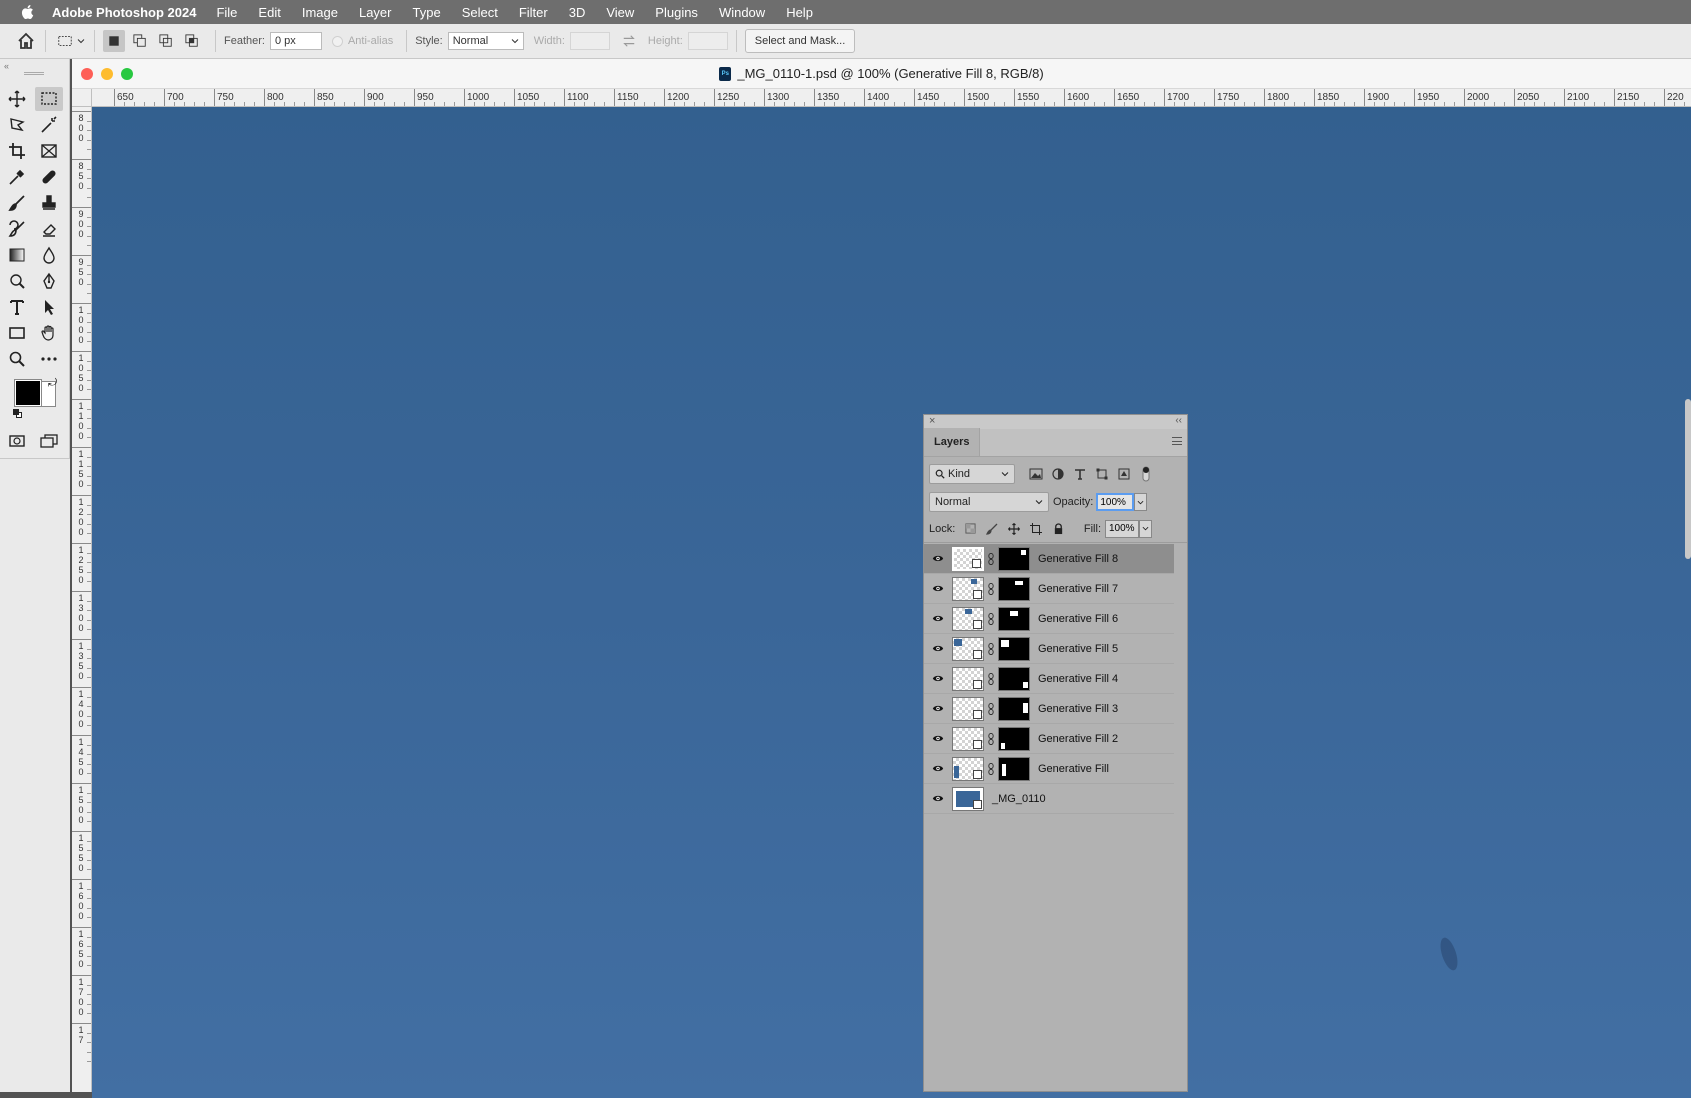 This screenshot has width=1691, height=1098. Describe the element at coordinates (17, 229) in the screenshot. I see `history-brush-tool-icon` at that location.